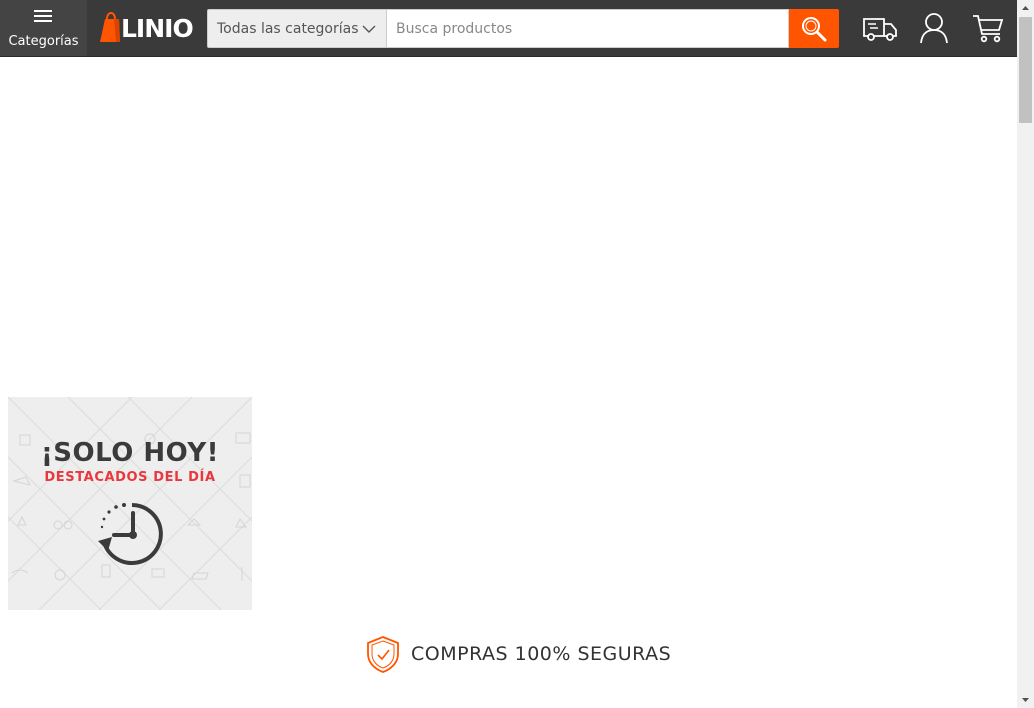 Image resolution: width=1034 pixels, height=708 pixels. I want to click on scroll-down-arrow-icon, so click(1025, 699).